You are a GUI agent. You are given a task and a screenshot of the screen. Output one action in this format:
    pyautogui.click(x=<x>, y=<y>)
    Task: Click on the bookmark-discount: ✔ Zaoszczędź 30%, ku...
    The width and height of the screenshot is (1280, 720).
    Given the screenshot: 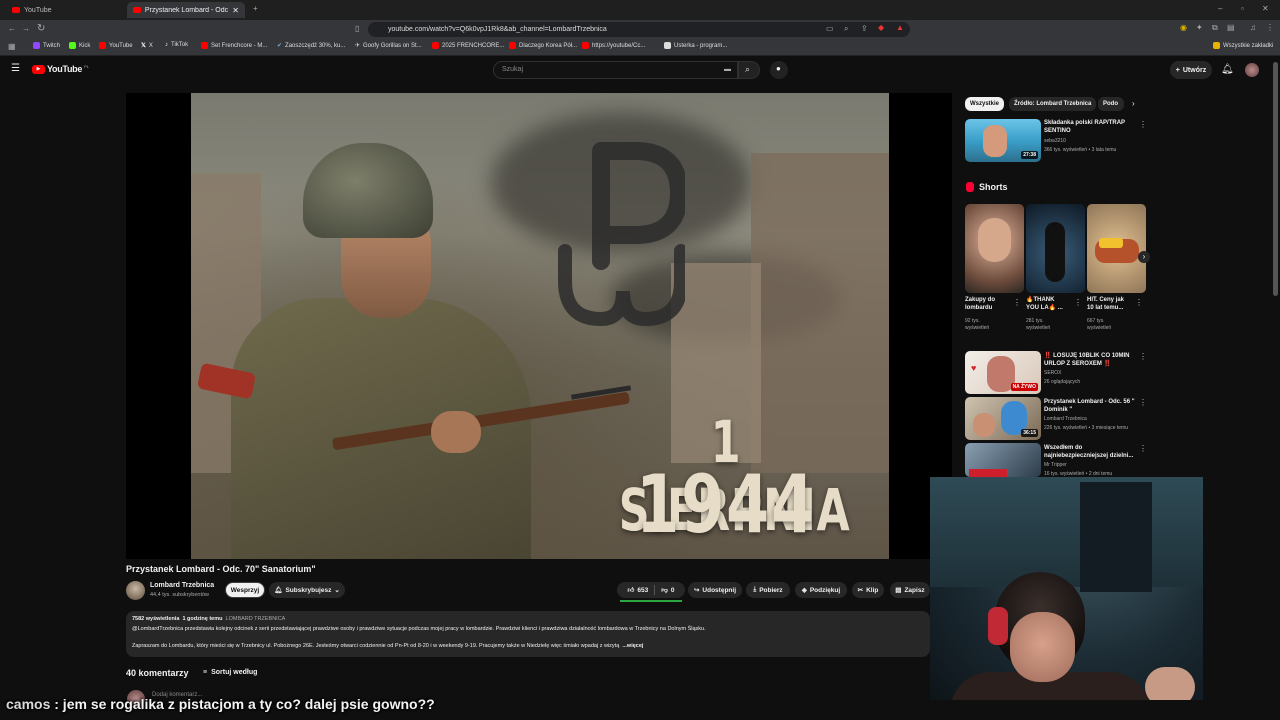 What is the action you would take?
    pyautogui.click(x=311, y=46)
    